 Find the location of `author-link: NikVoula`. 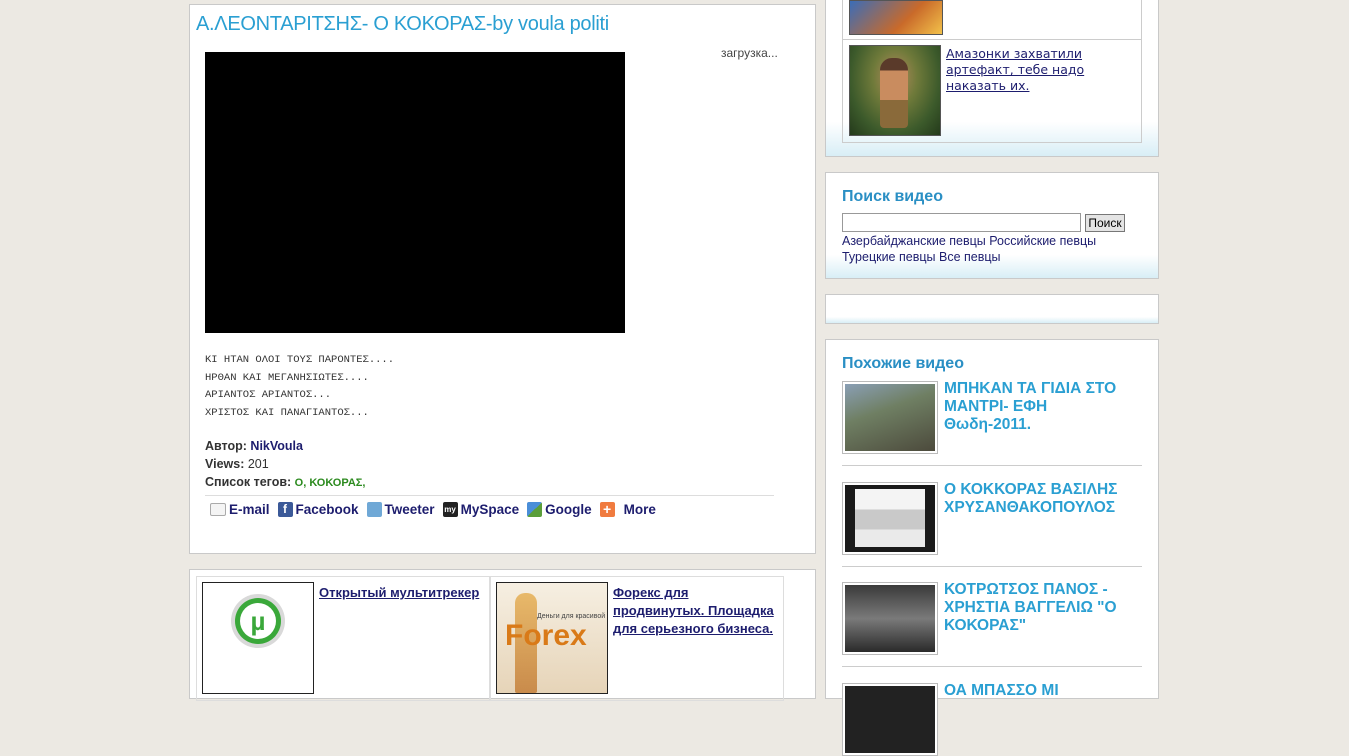

author-link: NikVoula is located at coordinates (276, 446).